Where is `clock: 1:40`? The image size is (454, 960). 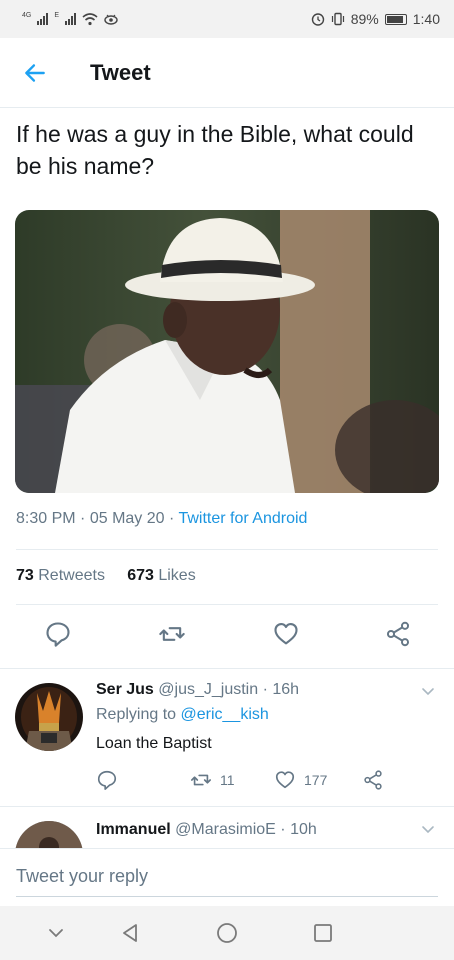
clock: 1:40 is located at coordinates (426, 19).